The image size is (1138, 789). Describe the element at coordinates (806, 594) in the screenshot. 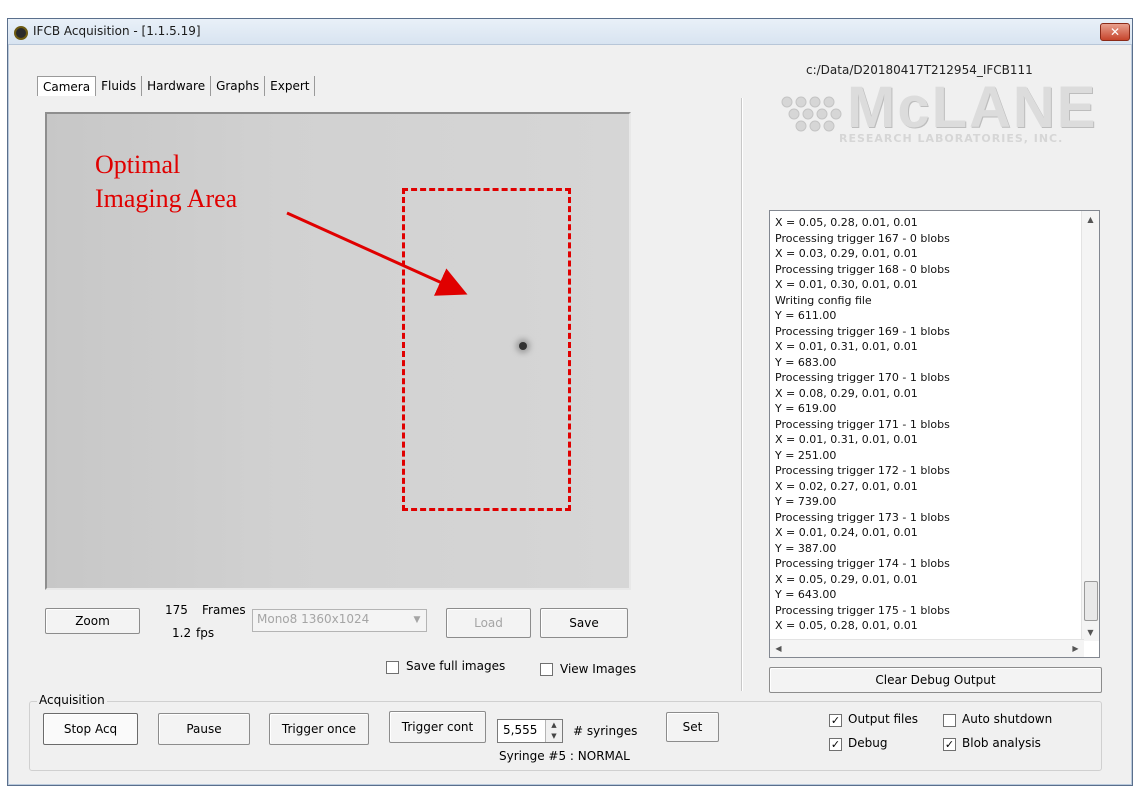

I see `debug-line: Y = 643.00` at that location.